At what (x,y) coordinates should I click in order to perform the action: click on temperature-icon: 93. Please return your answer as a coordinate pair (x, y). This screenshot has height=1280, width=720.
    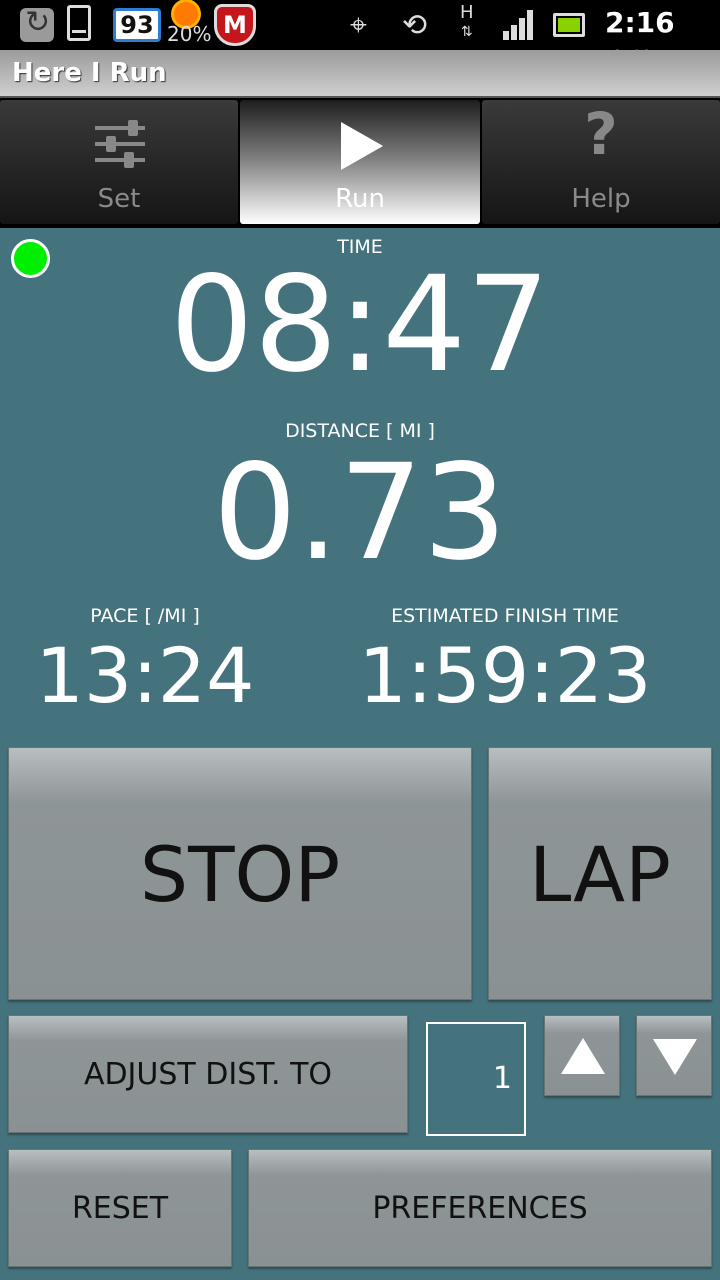
    Looking at the image, I should click on (137, 25).